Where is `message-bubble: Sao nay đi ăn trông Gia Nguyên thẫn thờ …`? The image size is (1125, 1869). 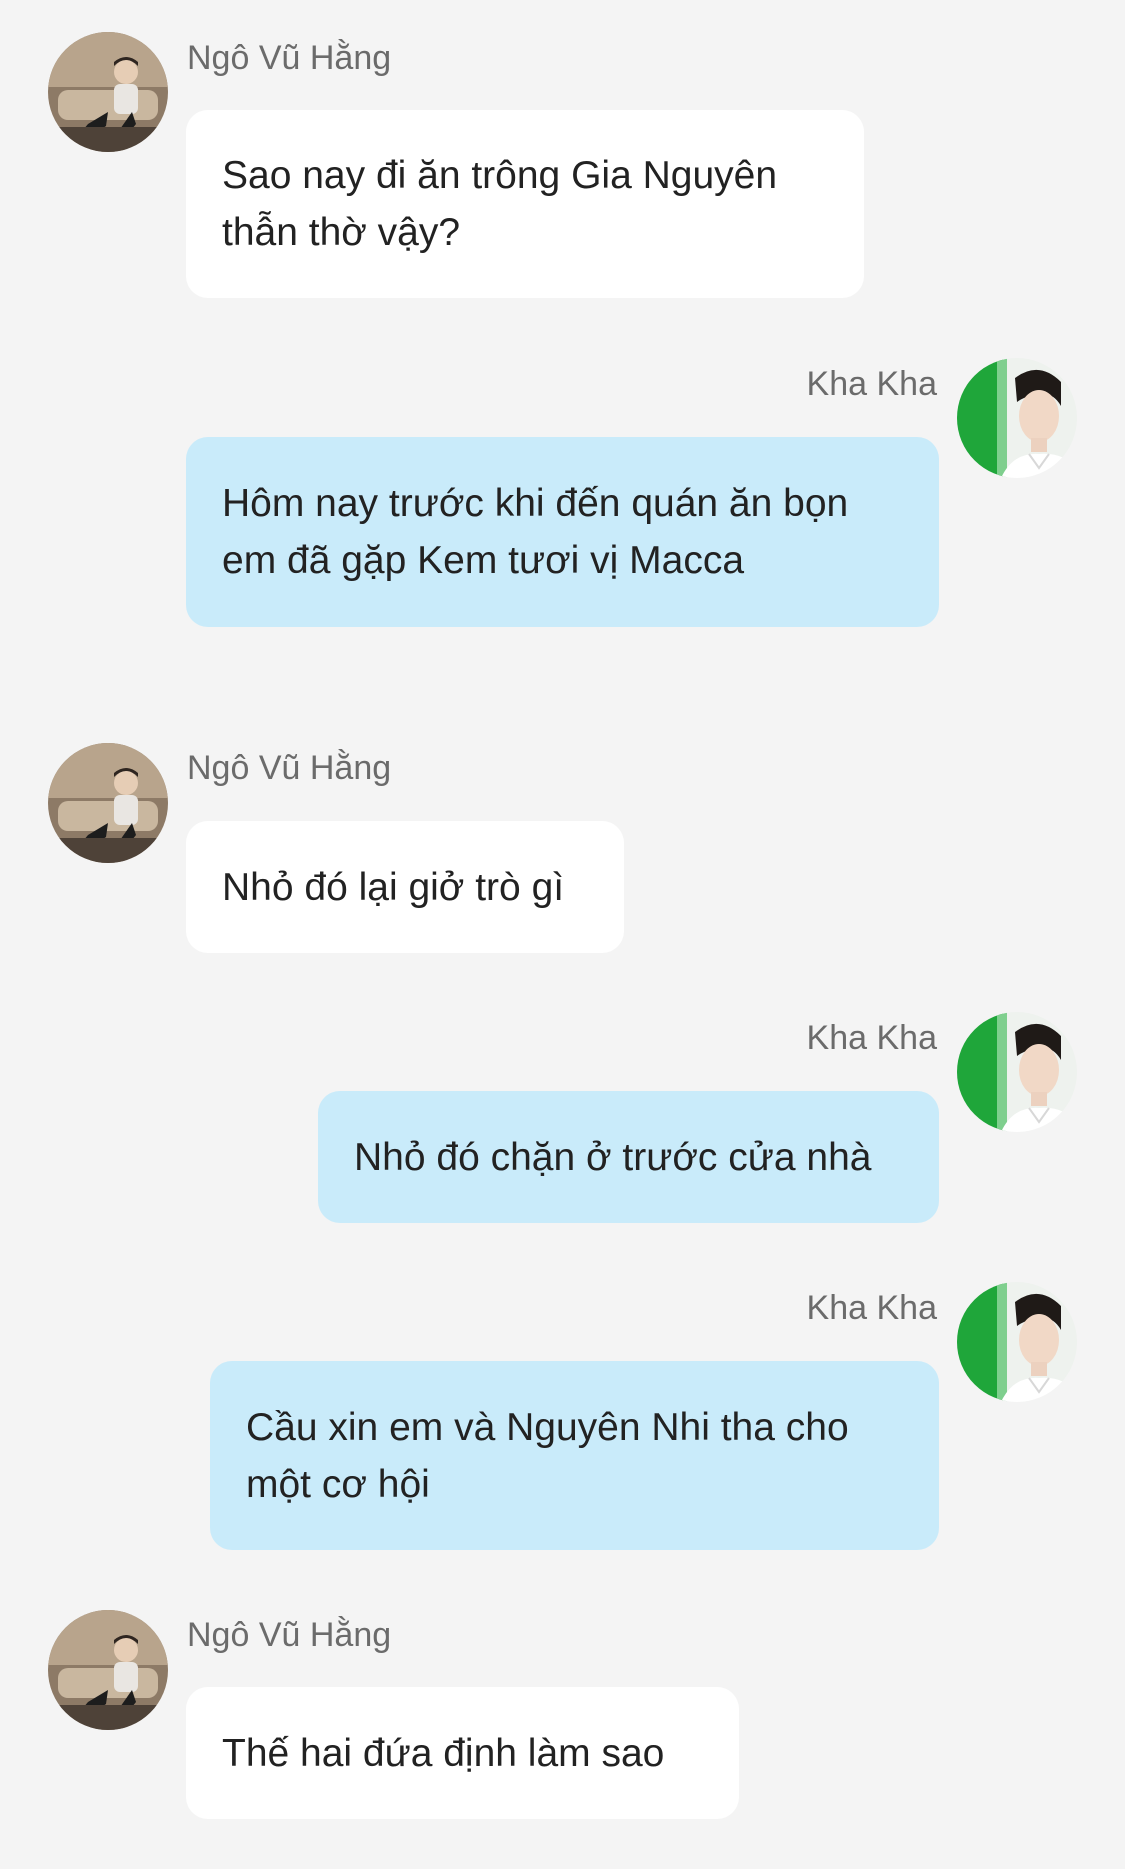
message-bubble: Sao nay đi ăn trông Gia Nguyên thẫn thờ … is located at coordinates (525, 204).